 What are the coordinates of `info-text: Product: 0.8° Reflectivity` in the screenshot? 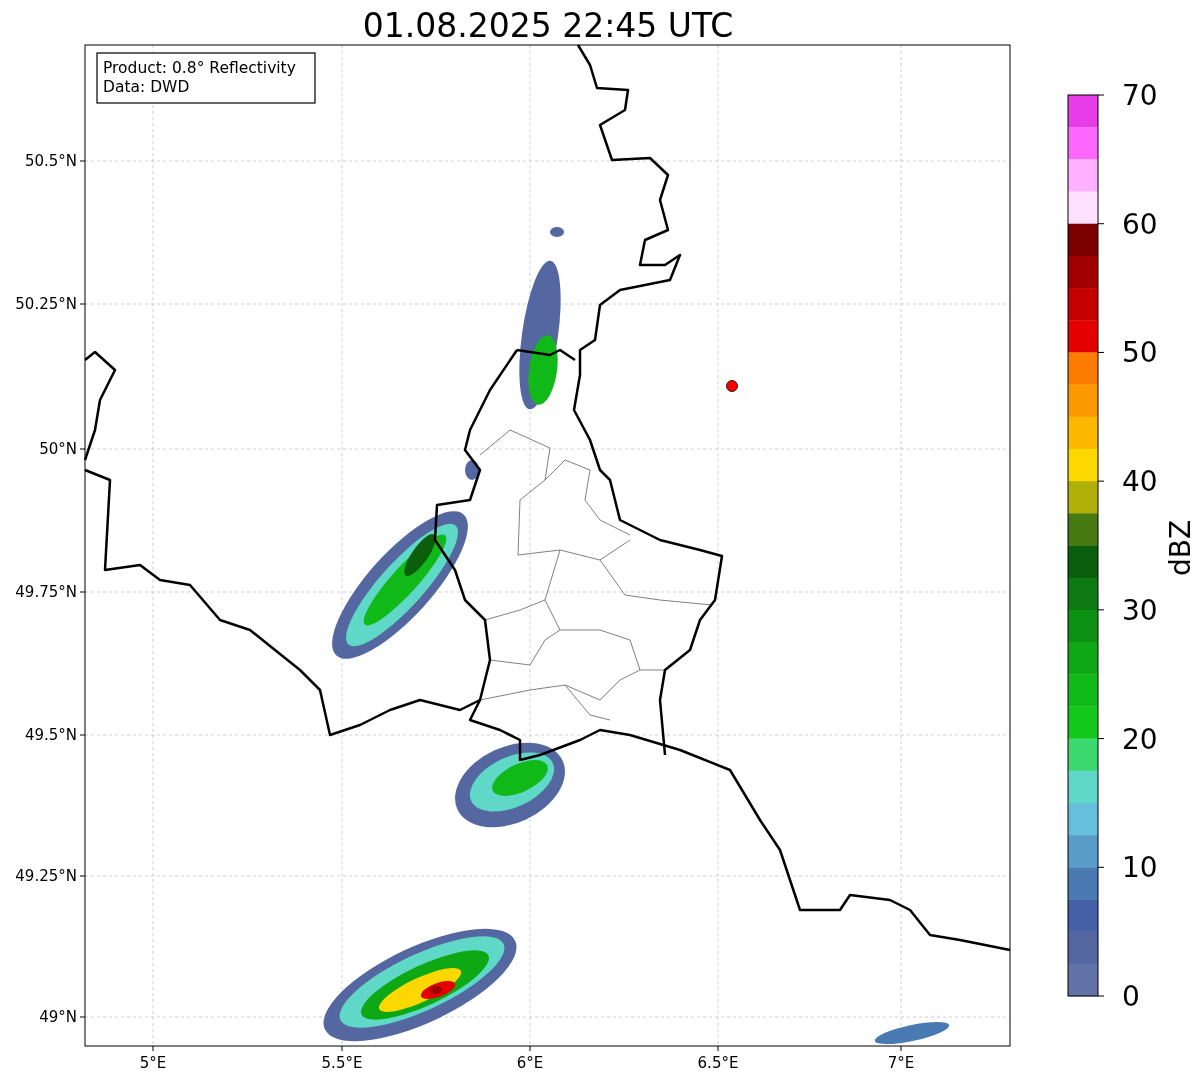 It's located at (199, 68).